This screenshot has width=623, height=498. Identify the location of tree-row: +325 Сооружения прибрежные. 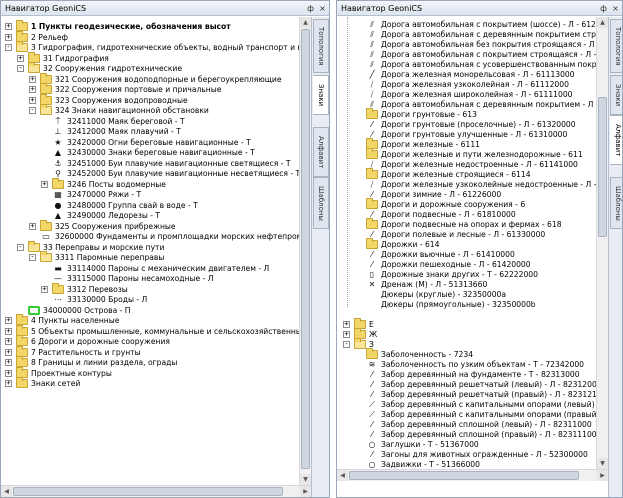
(150, 225).